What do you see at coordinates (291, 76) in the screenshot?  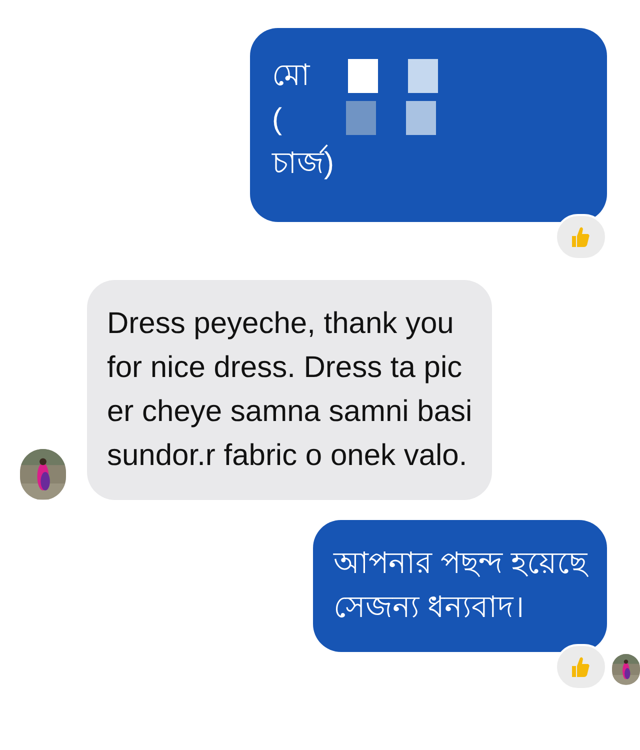 I see `message-text: মো` at bounding box center [291, 76].